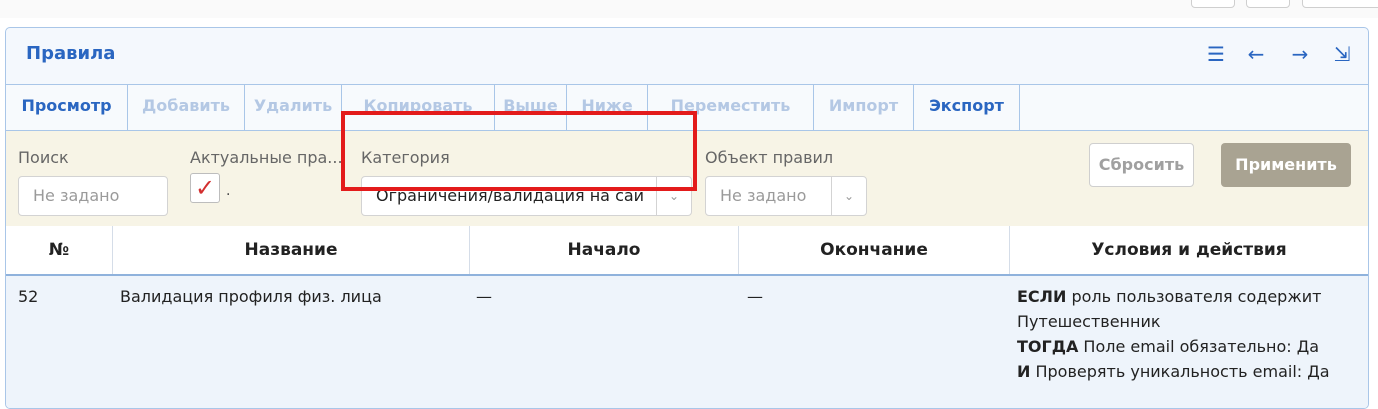 The width and height of the screenshot is (1378, 409). What do you see at coordinates (689, 9) in the screenshot?
I see `top-strip` at bounding box center [689, 9].